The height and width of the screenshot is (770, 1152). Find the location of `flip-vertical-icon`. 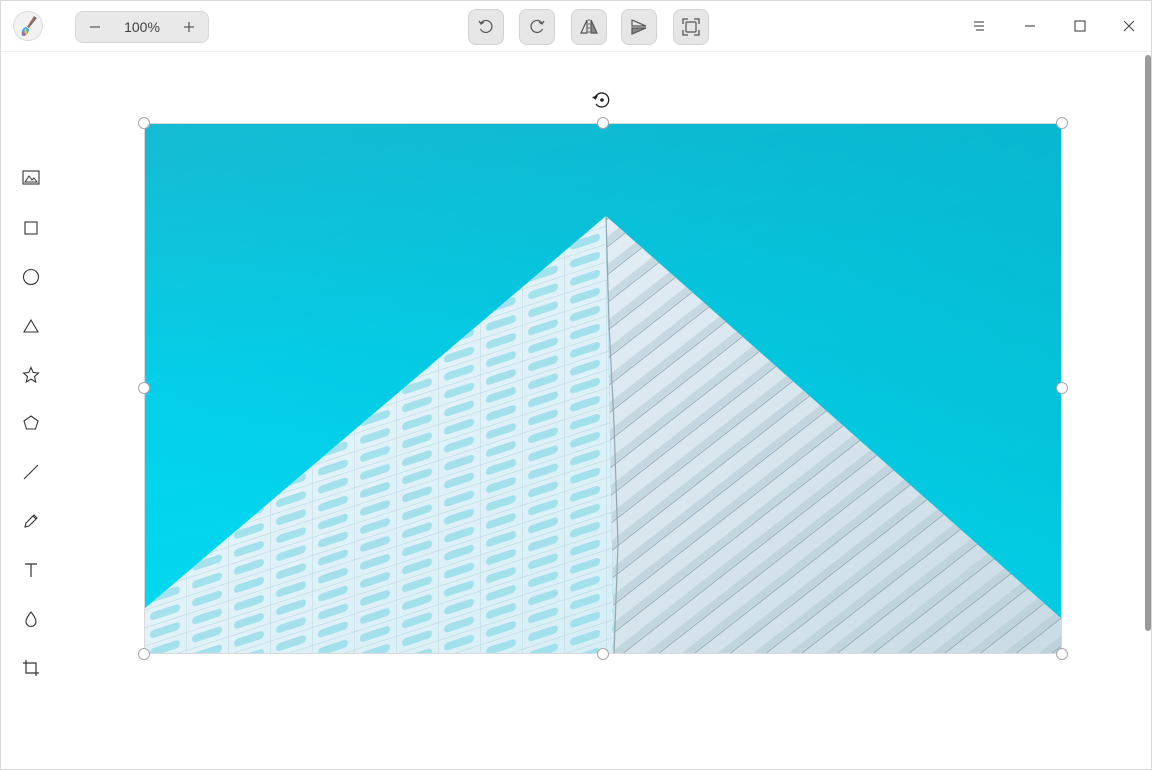

flip-vertical-icon is located at coordinates (639, 27).